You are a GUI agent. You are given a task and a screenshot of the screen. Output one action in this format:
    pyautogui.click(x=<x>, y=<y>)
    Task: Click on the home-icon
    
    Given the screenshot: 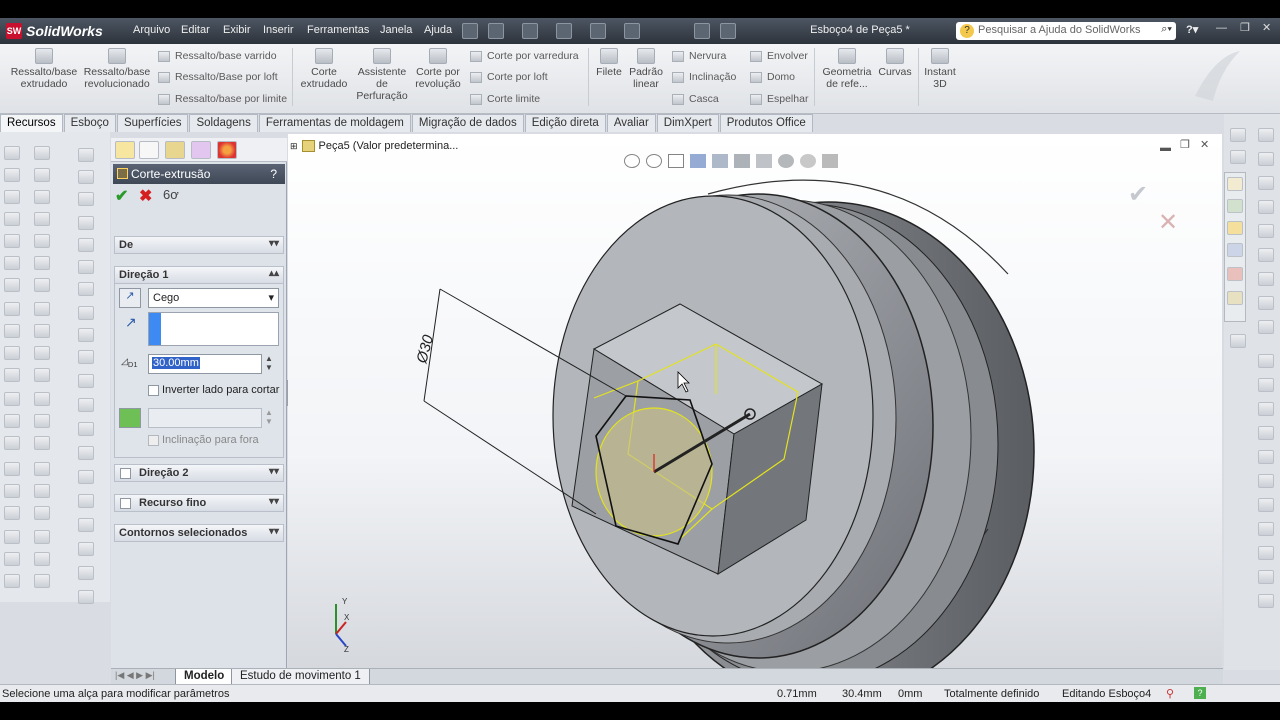 What is the action you would take?
    pyautogui.click(x=1235, y=184)
    